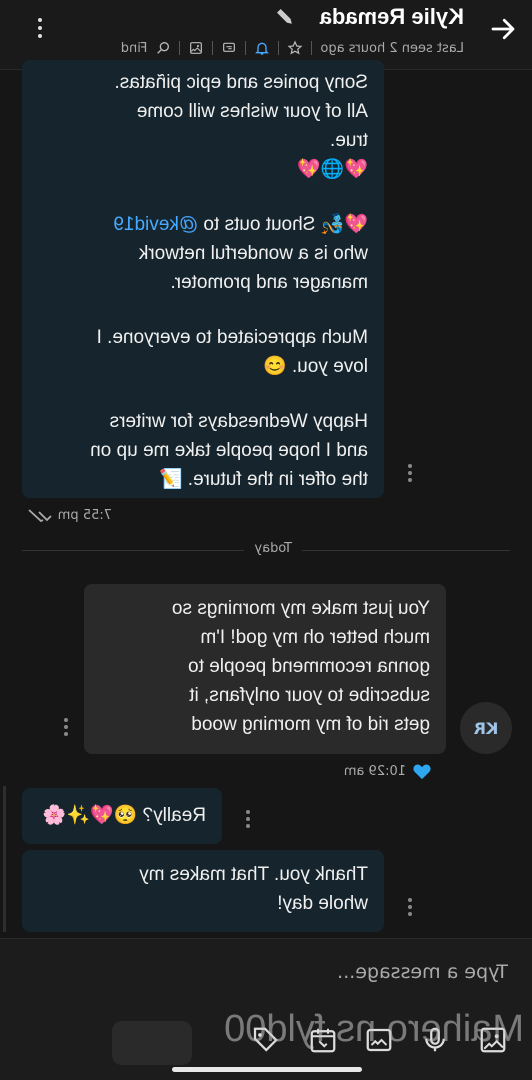  I want to click on message-time: 7:55 pm, so click(84, 515).